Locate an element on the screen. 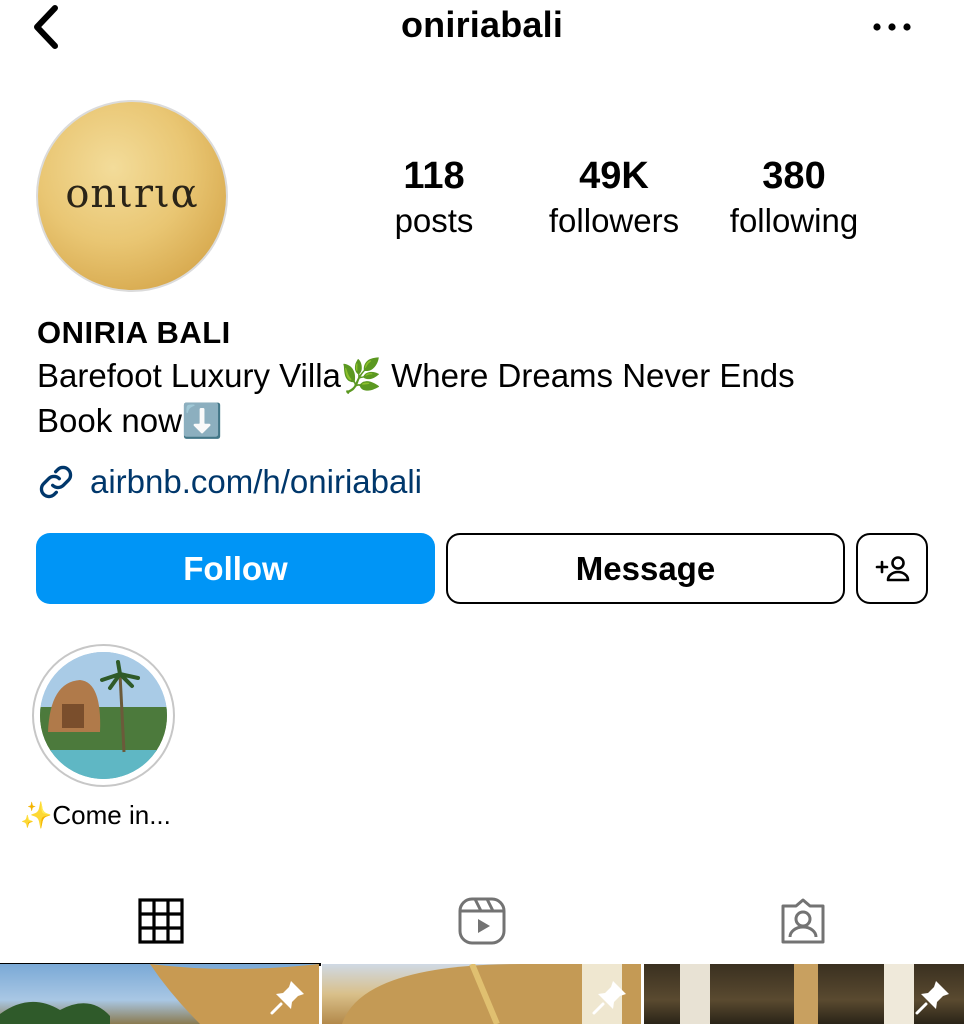  add-user-icon is located at coordinates (892, 568).